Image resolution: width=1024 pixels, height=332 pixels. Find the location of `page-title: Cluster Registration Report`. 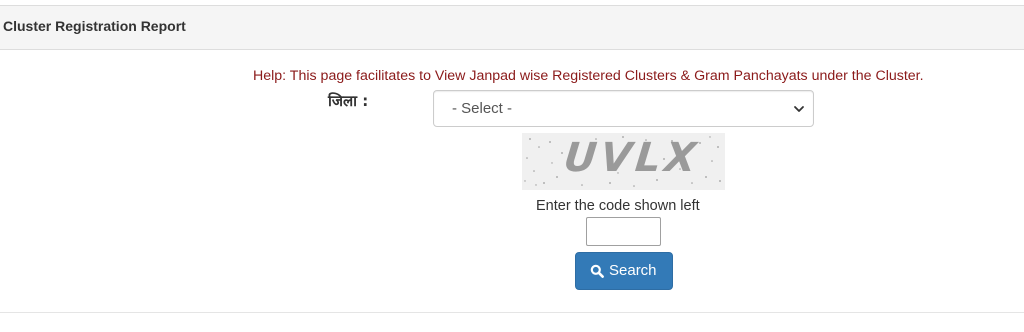

page-title: Cluster Registration Report is located at coordinates (94, 26).